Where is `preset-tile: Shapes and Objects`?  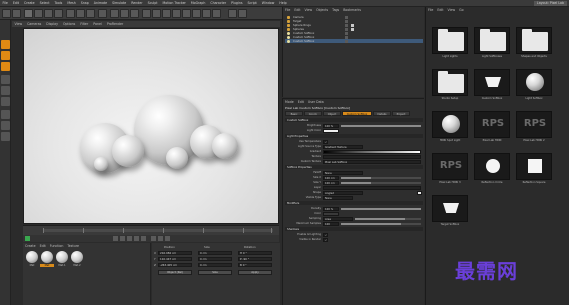 preset-tile: Shapes and Objects is located at coordinates (534, 45).